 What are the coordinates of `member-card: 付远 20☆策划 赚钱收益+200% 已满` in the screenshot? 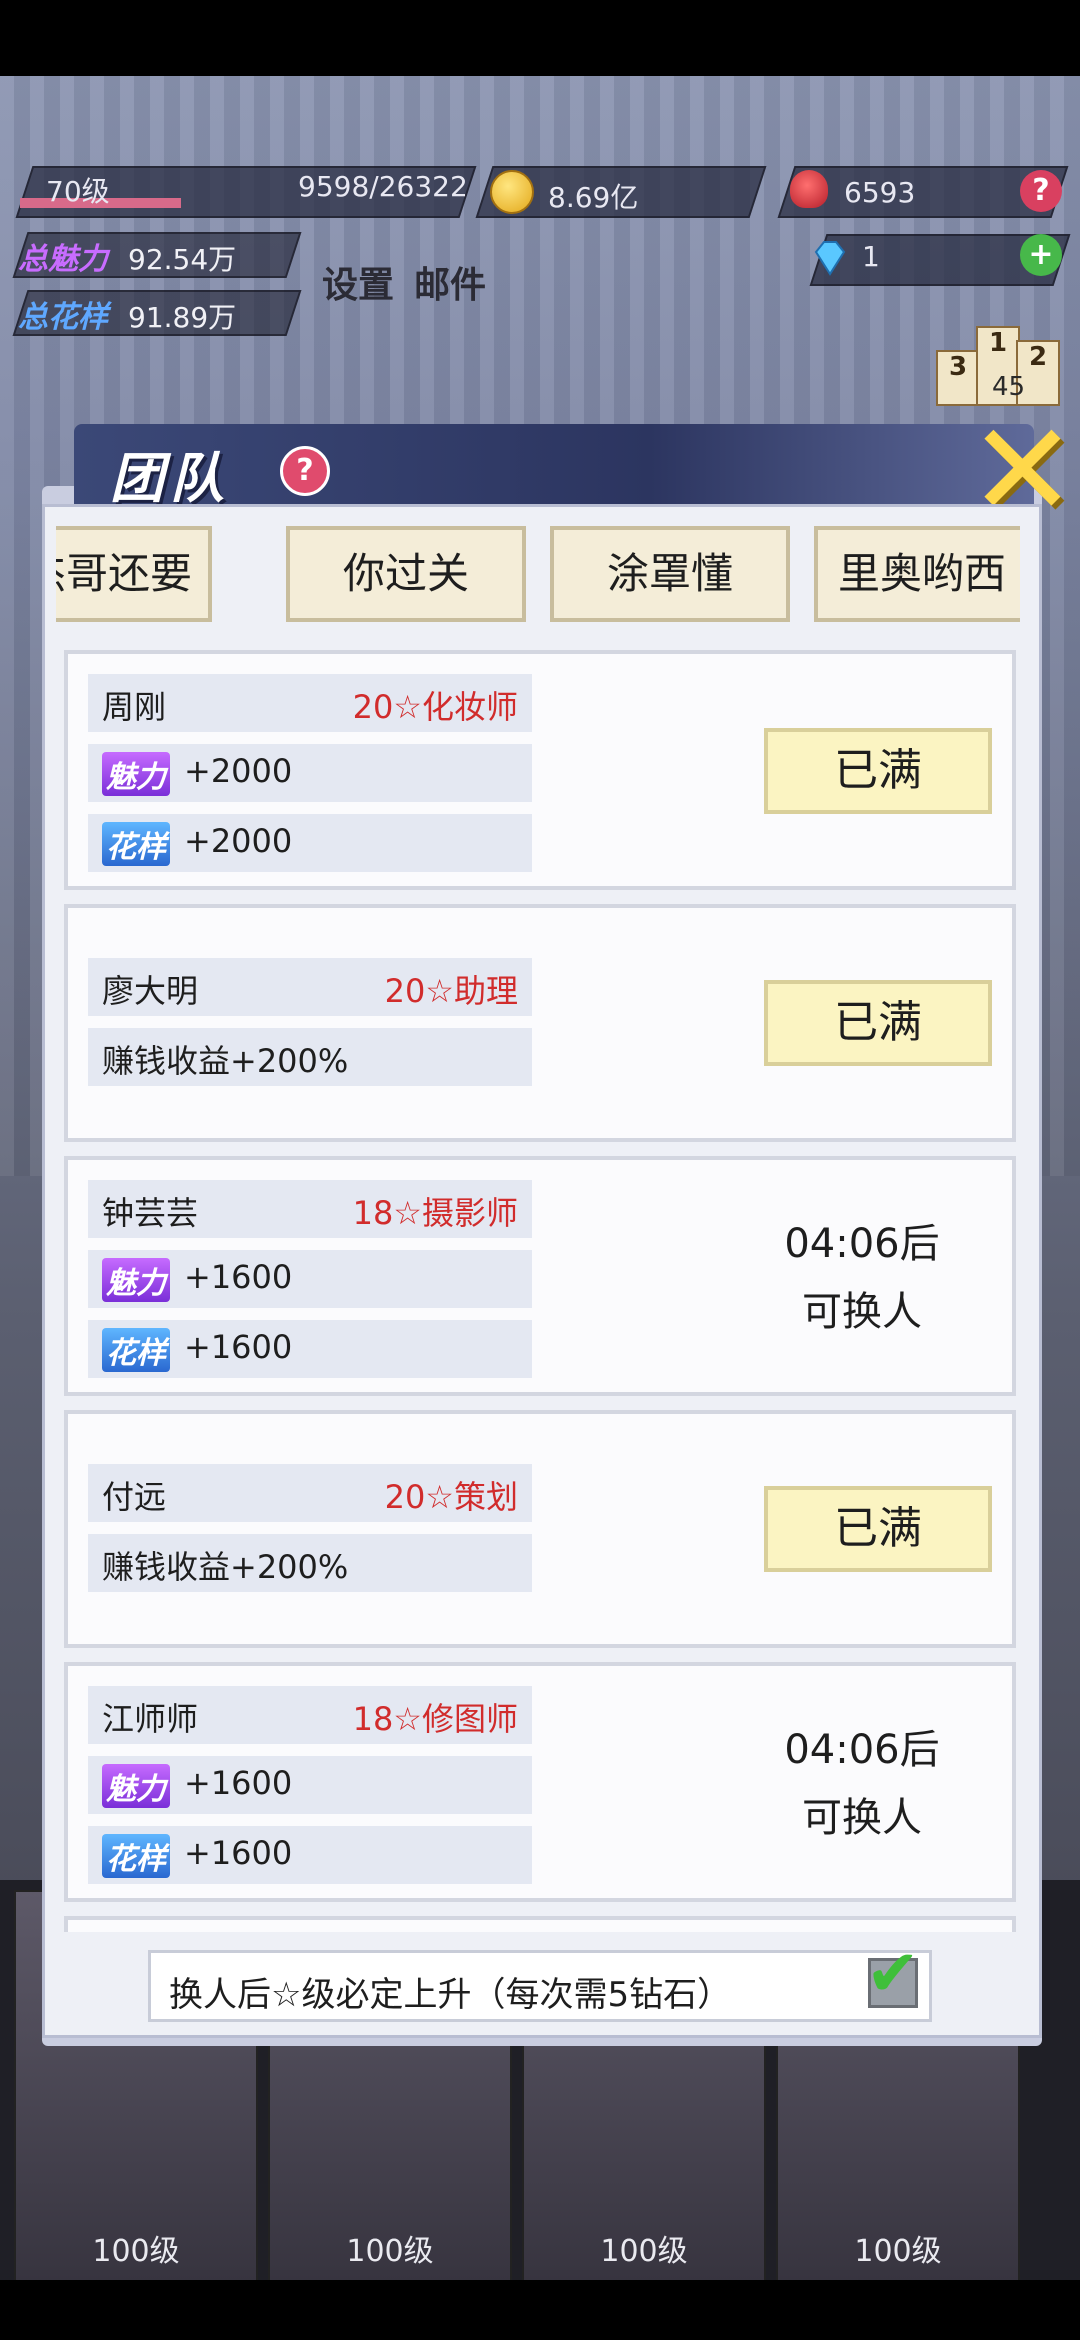 It's located at (540, 1529).